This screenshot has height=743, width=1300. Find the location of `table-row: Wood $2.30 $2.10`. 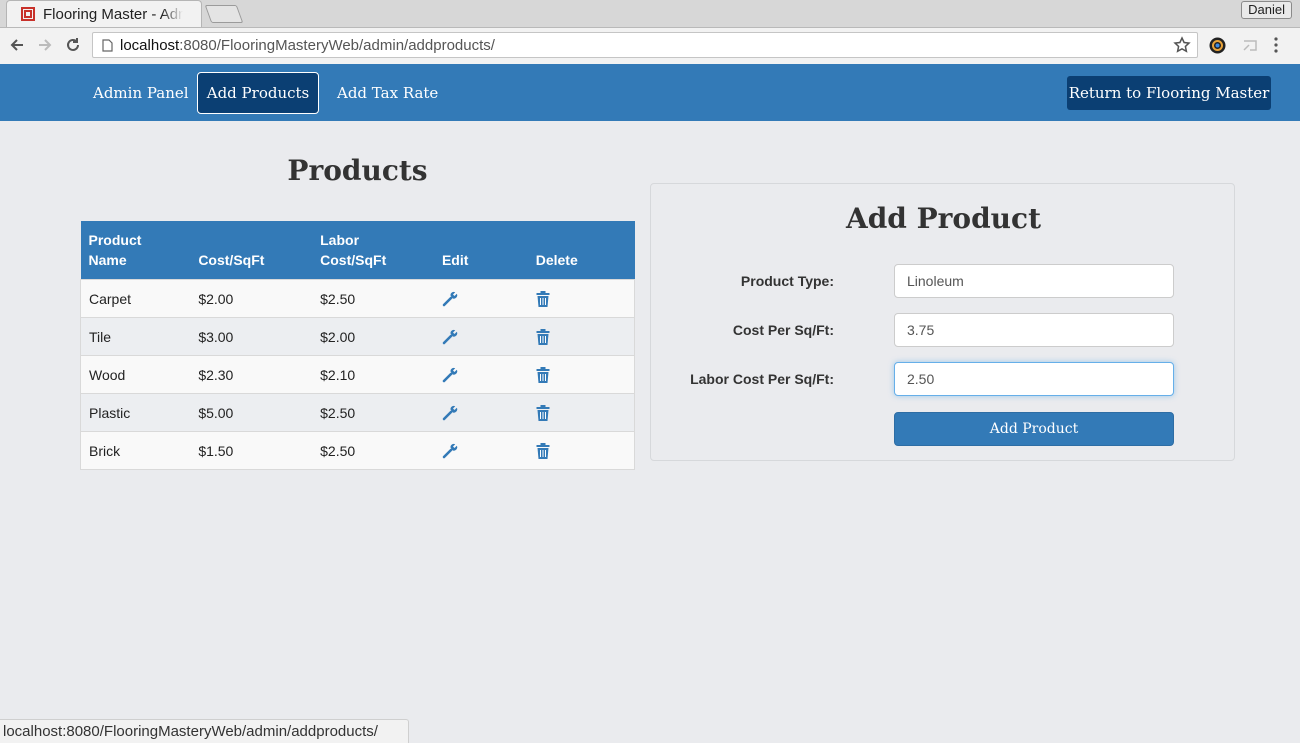

table-row: Wood $2.30 $2.10 is located at coordinates (357, 374).